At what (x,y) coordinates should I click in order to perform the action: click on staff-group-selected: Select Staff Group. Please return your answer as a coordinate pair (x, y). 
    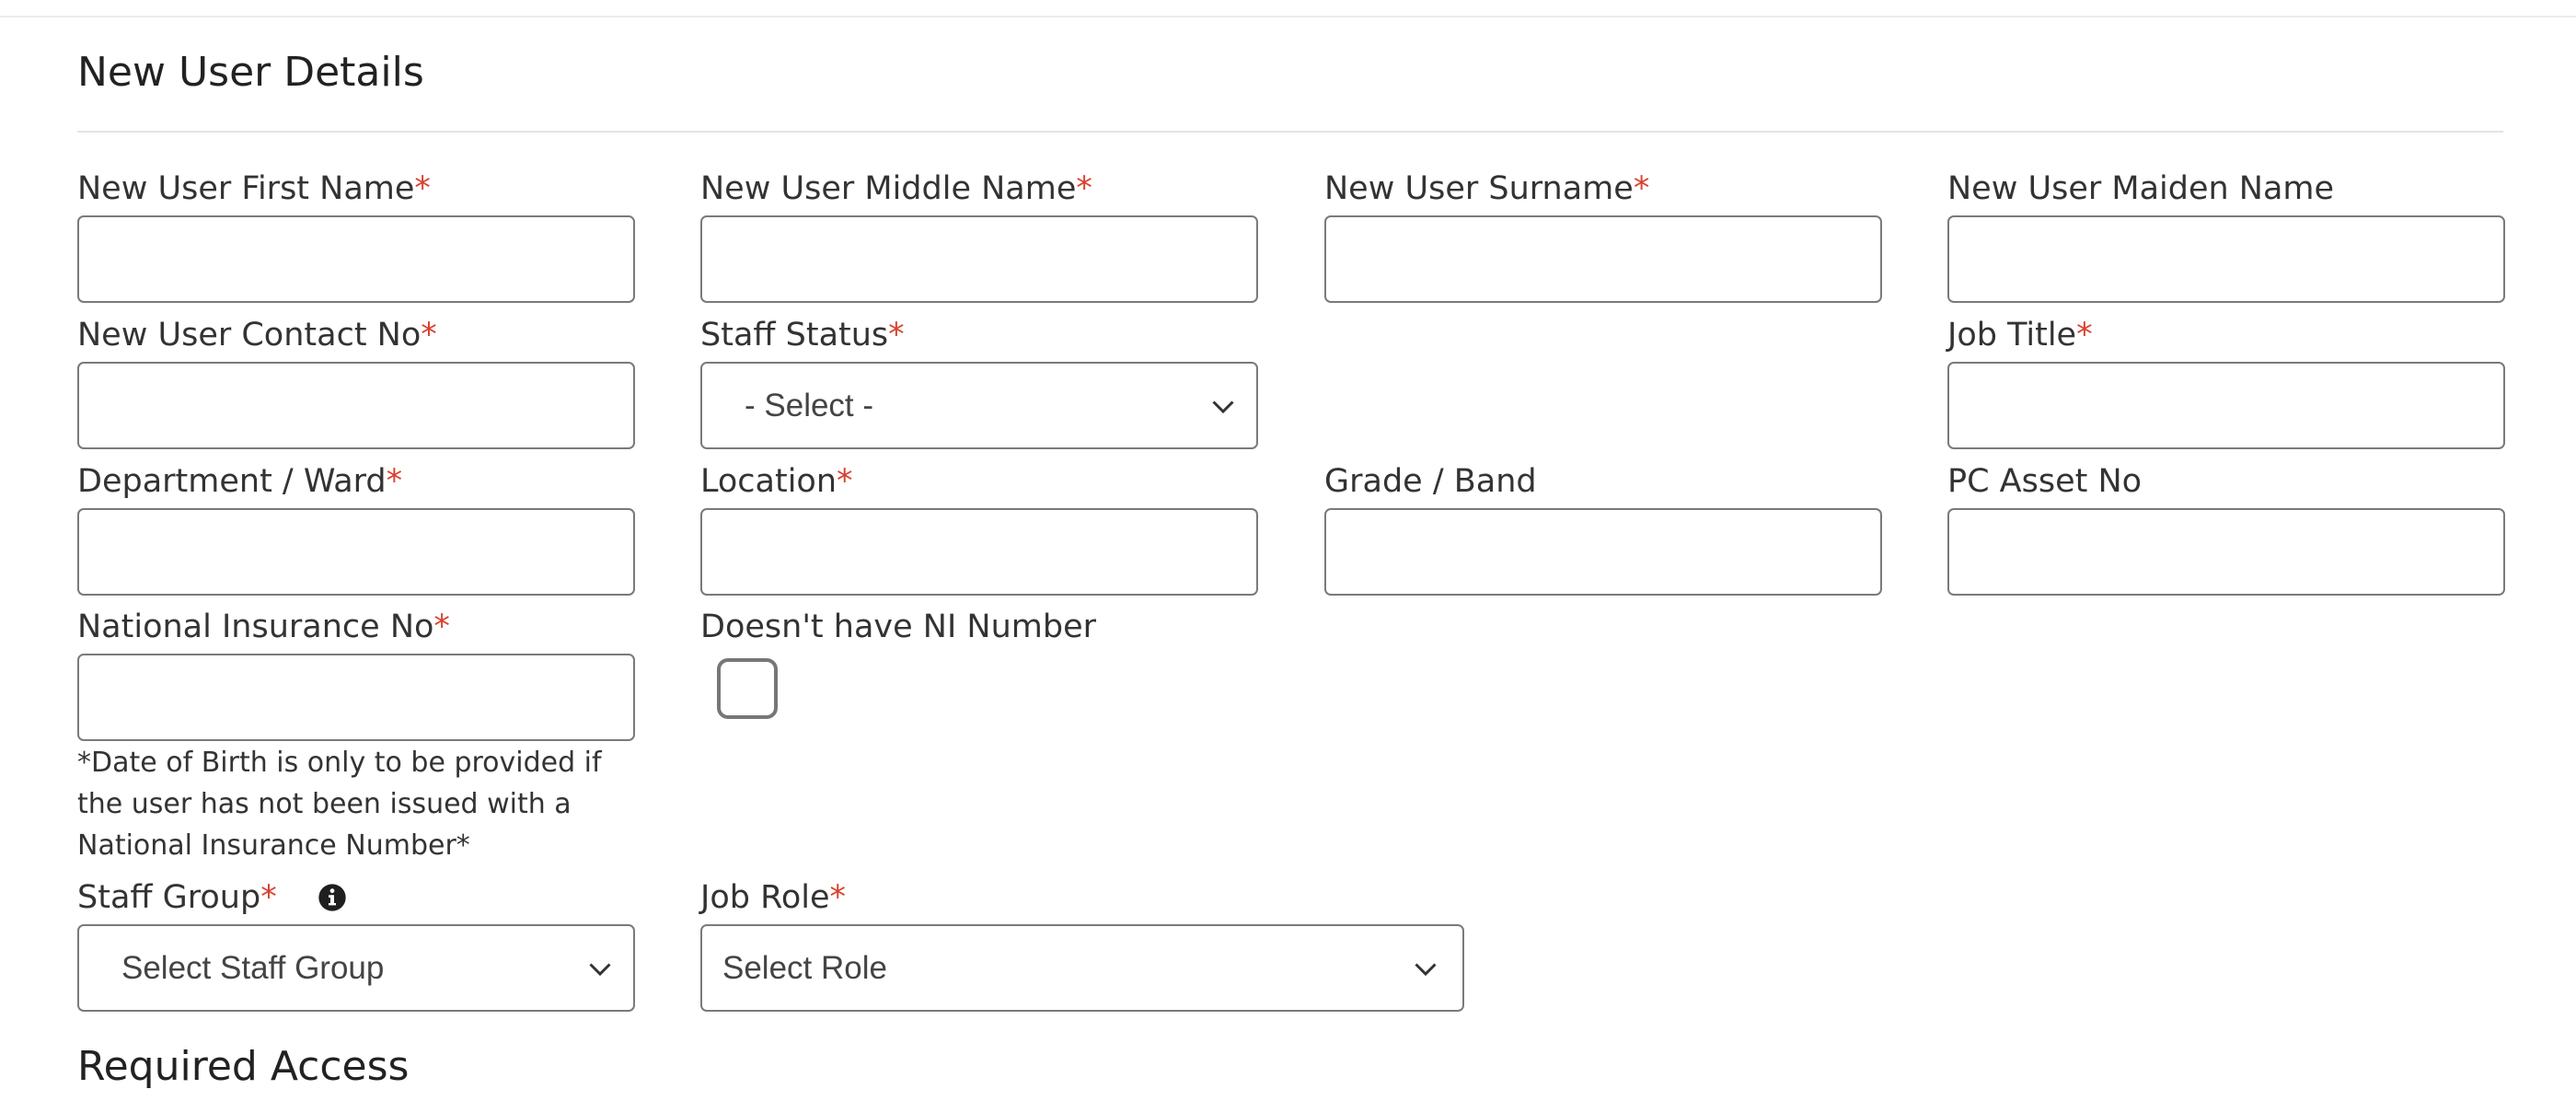
    Looking at the image, I should click on (253, 967).